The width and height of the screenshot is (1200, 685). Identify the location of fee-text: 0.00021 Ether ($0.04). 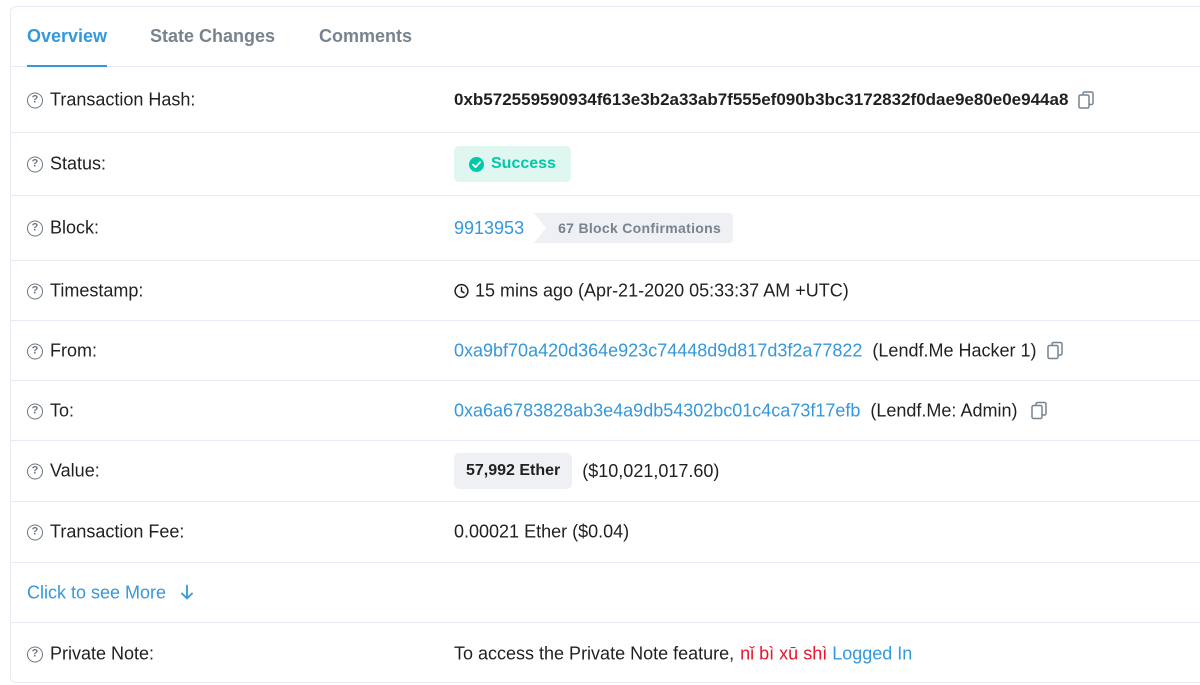
(542, 531).